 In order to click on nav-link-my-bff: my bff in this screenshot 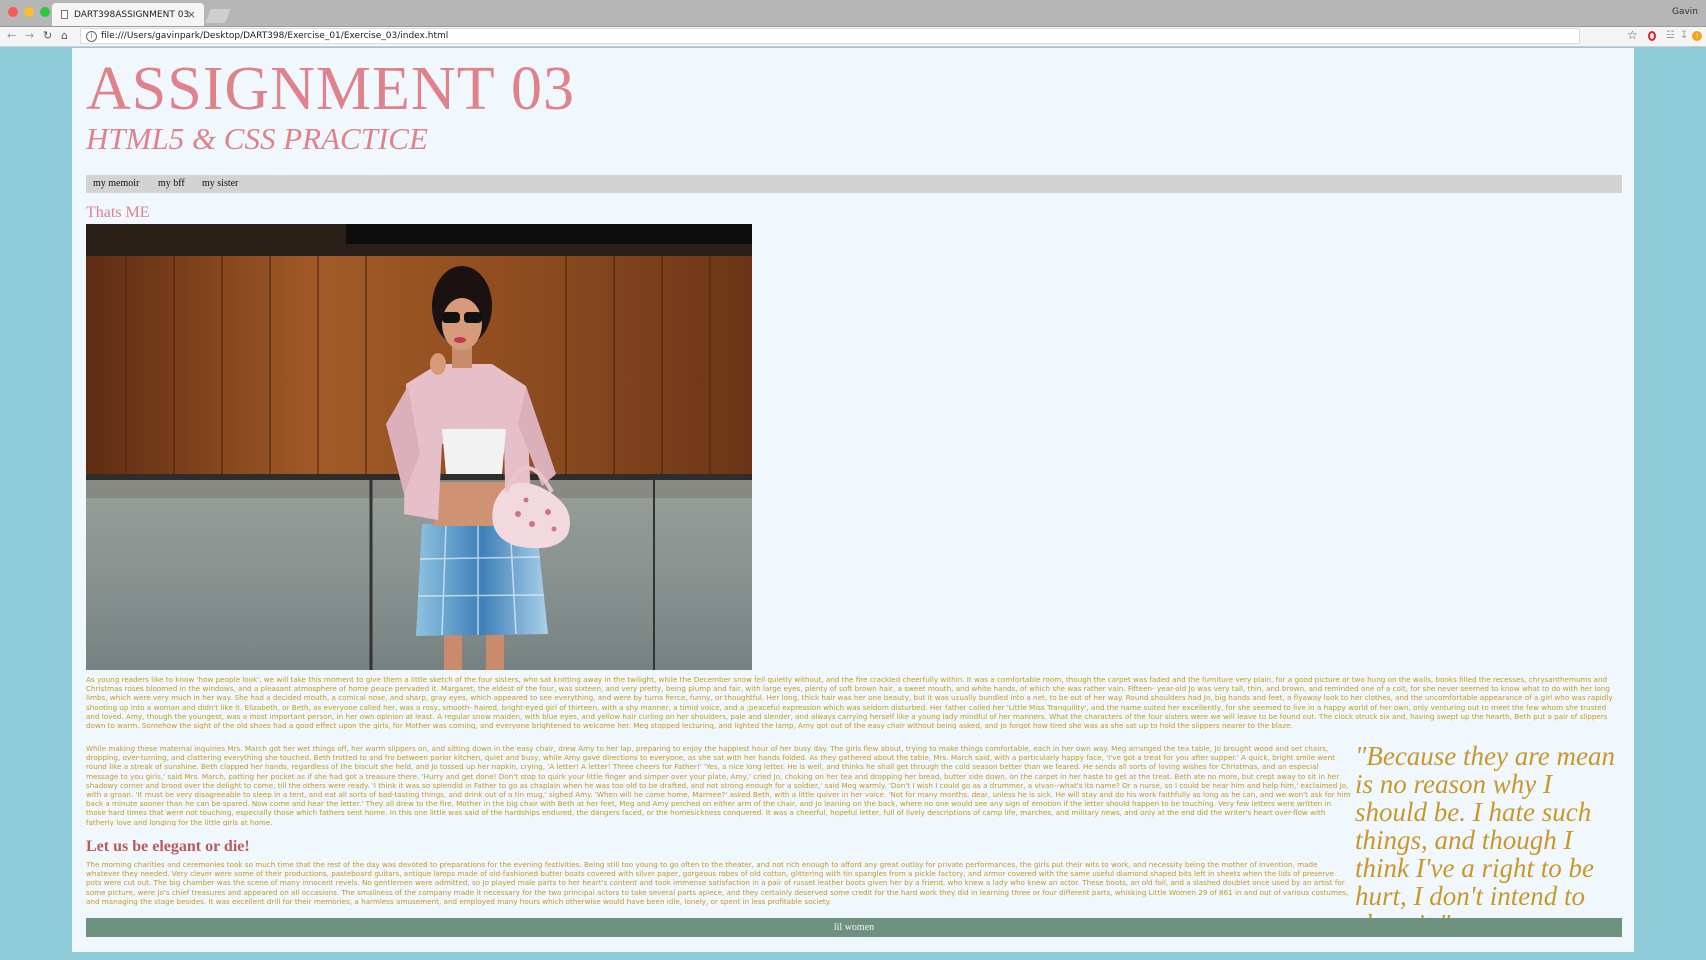, I will do `click(171, 183)`.